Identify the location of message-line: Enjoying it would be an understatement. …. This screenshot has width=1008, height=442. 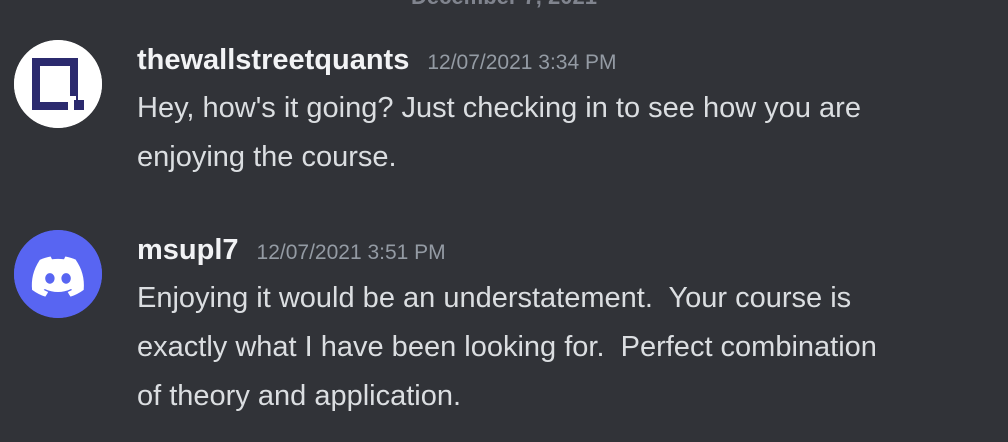
(494, 298).